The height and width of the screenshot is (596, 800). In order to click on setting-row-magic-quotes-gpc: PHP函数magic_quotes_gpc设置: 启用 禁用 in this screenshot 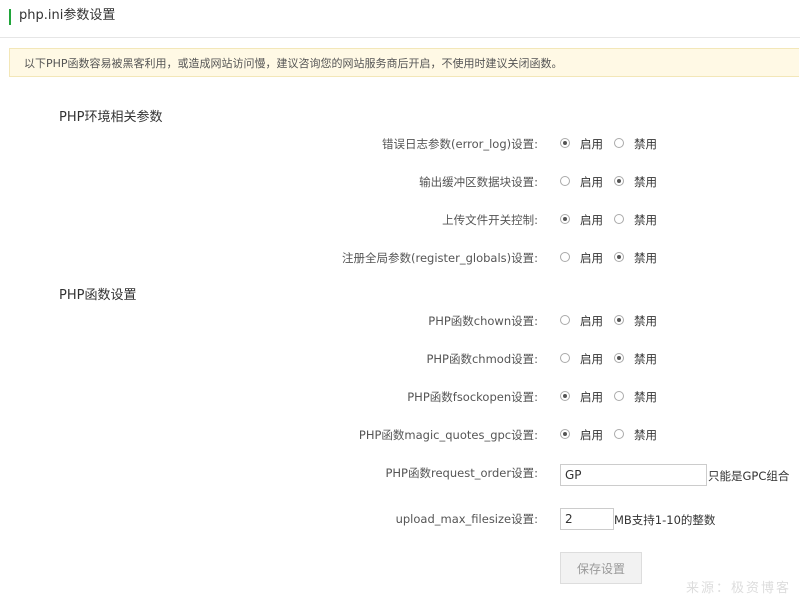, I will do `click(400, 435)`.